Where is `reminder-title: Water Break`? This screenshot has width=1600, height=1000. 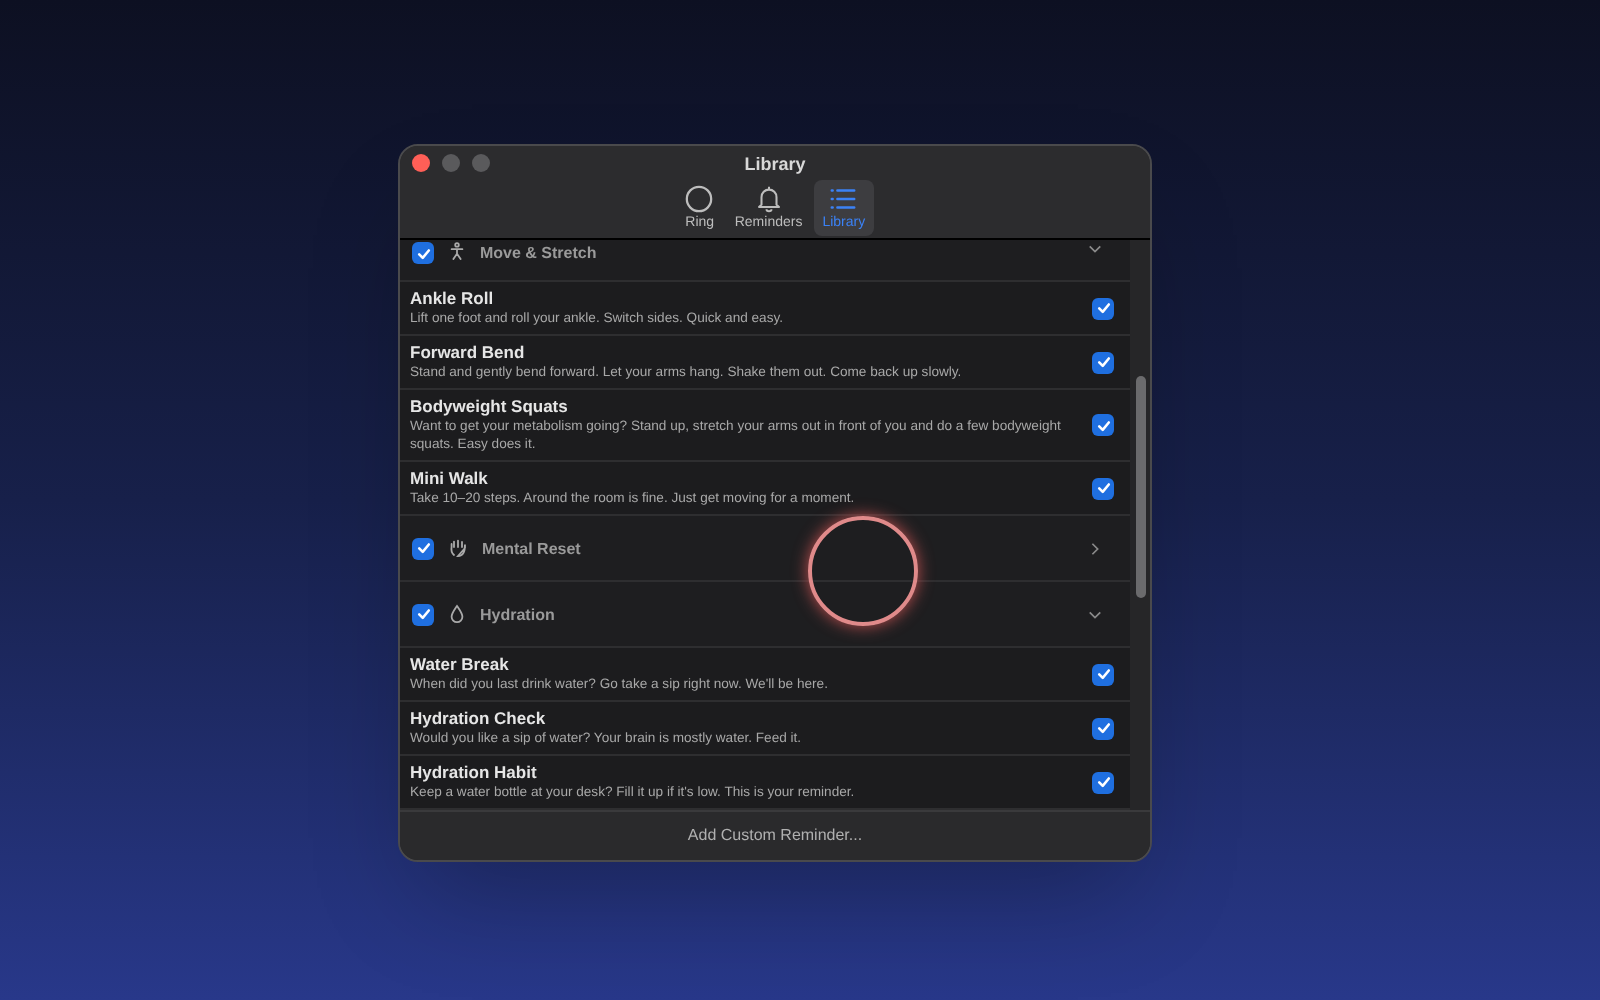
reminder-title: Water Break is located at coordinates (460, 665).